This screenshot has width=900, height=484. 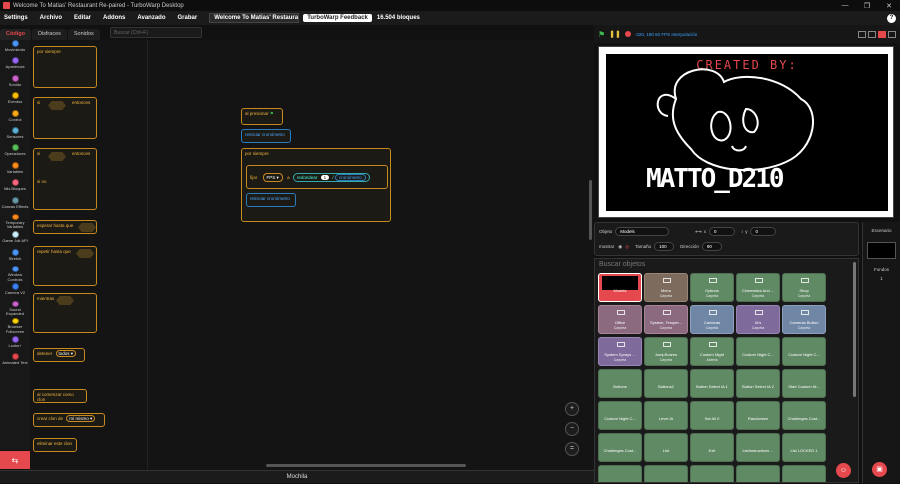 What do you see at coordinates (620, 351) in the screenshot?
I see `sprite-tile: System Sprays ... Carpeta` at bounding box center [620, 351].